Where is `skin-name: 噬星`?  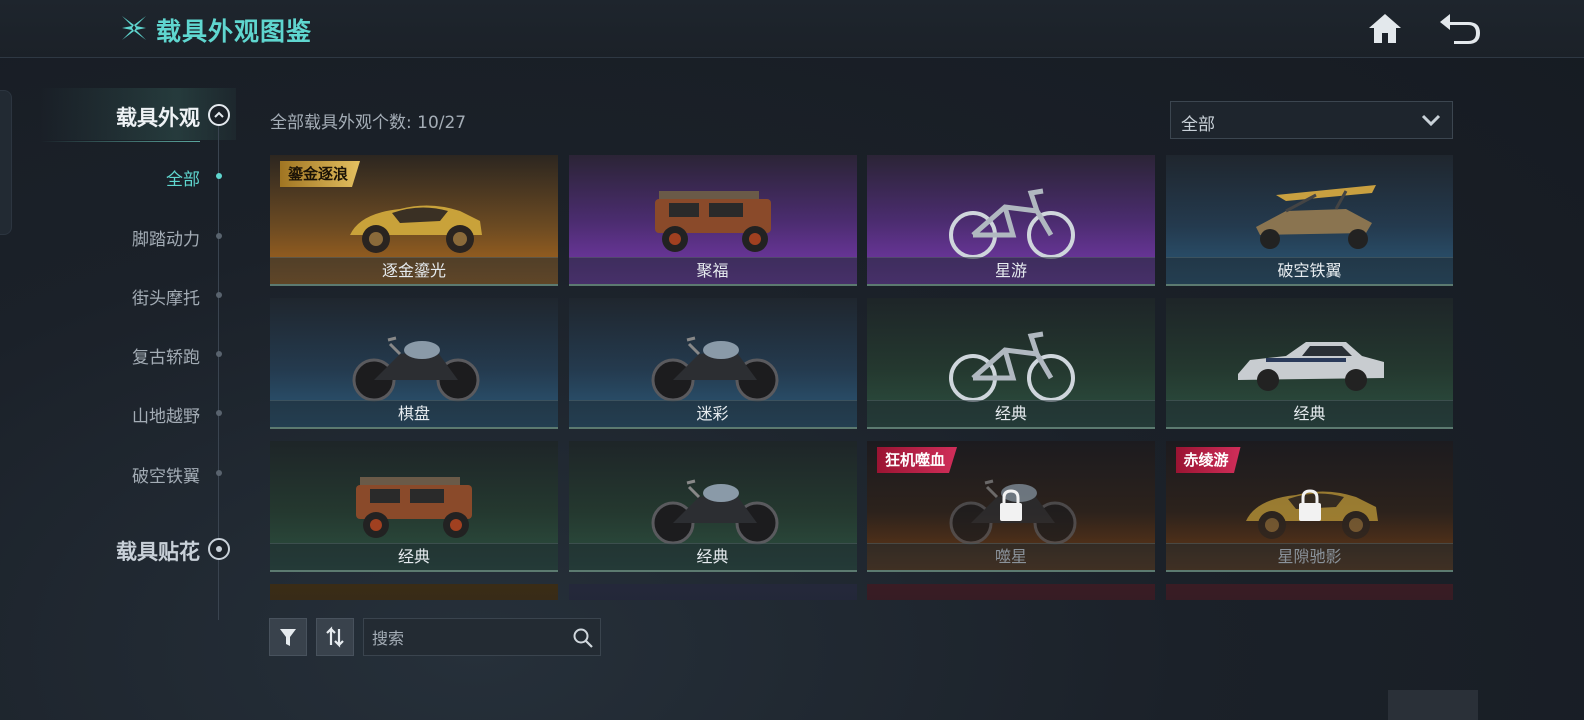 skin-name: 噬星 is located at coordinates (1010, 556).